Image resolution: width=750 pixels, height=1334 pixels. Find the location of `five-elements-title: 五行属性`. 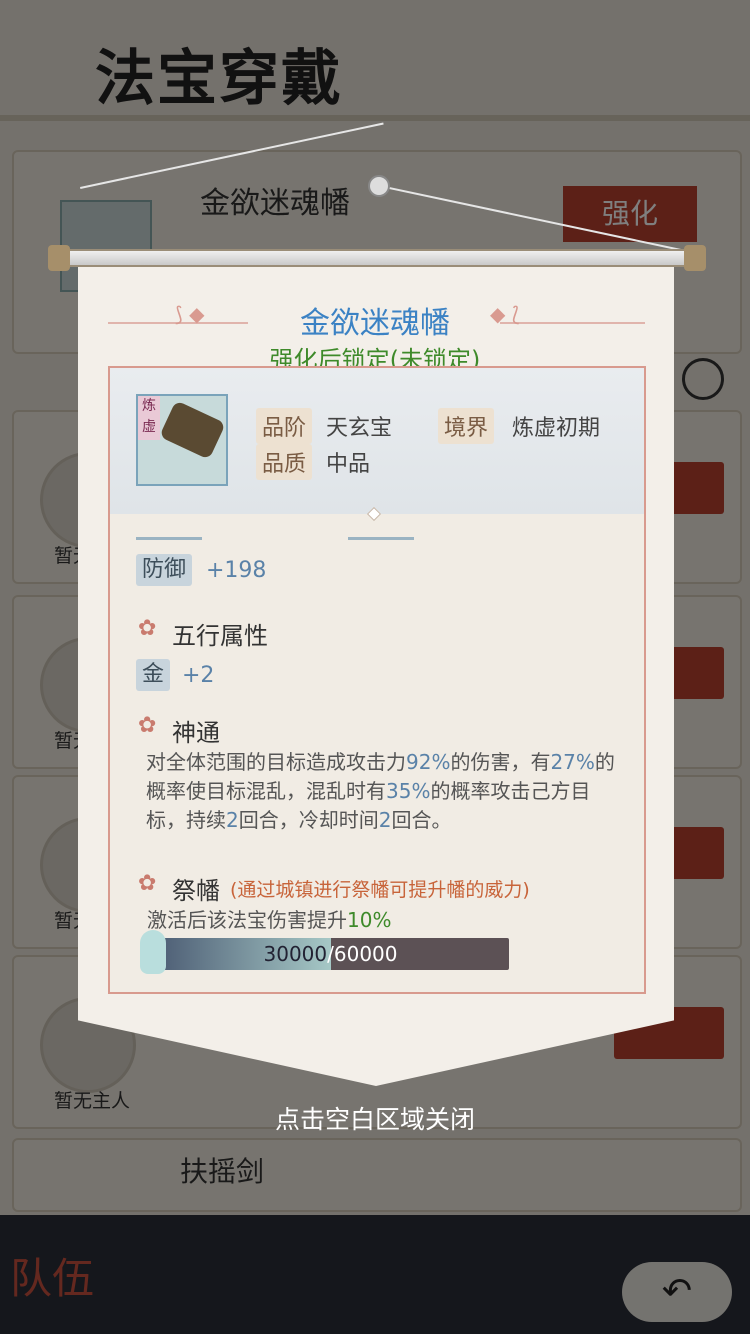

five-elements-title: 五行属性 is located at coordinates (220, 636).